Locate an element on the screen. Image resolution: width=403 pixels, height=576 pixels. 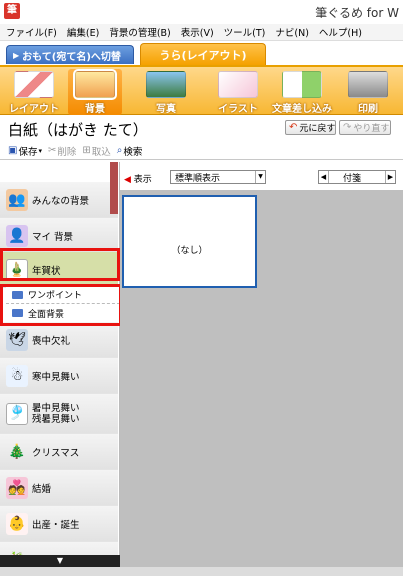
new-year-subitems: ワンポイント 全面背景 is located at coordinates (62, 305).